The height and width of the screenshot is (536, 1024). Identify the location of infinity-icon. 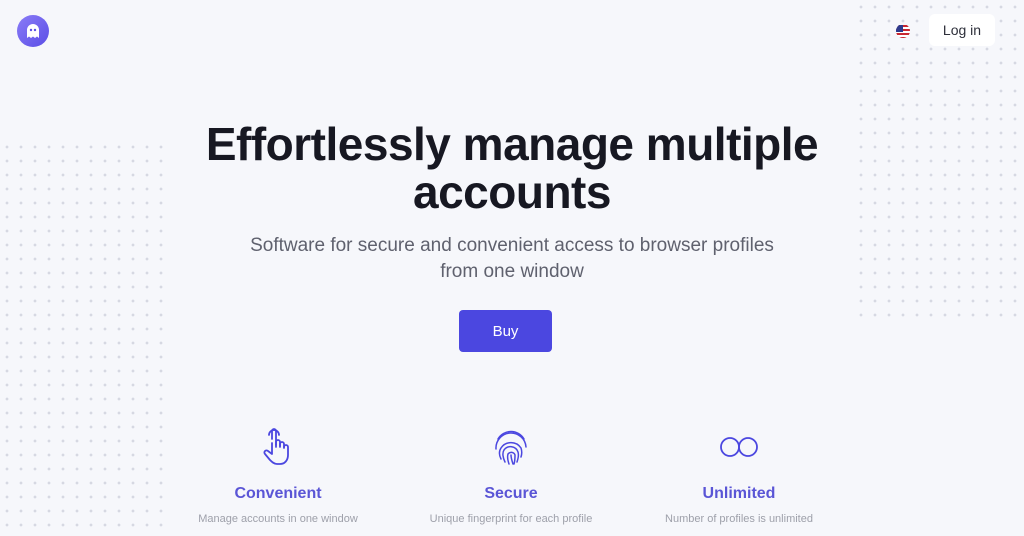
(739, 447).